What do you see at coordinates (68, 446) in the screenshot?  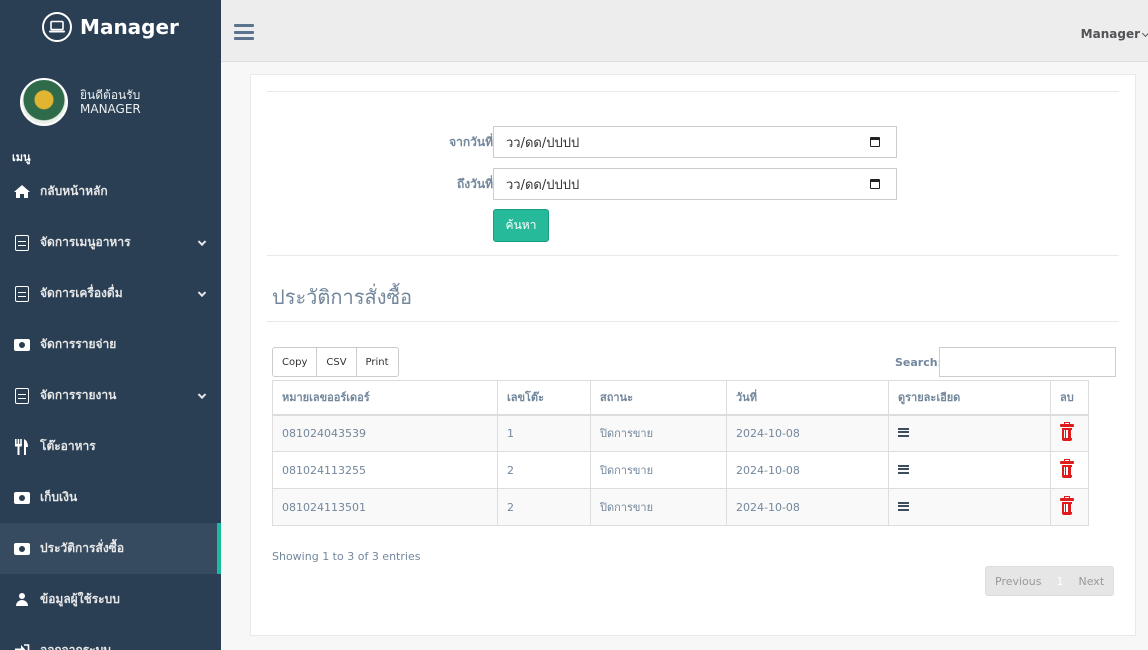 I see `sidebar-item-label: โต๊ะอาหาร` at bounding box center [68, 446].